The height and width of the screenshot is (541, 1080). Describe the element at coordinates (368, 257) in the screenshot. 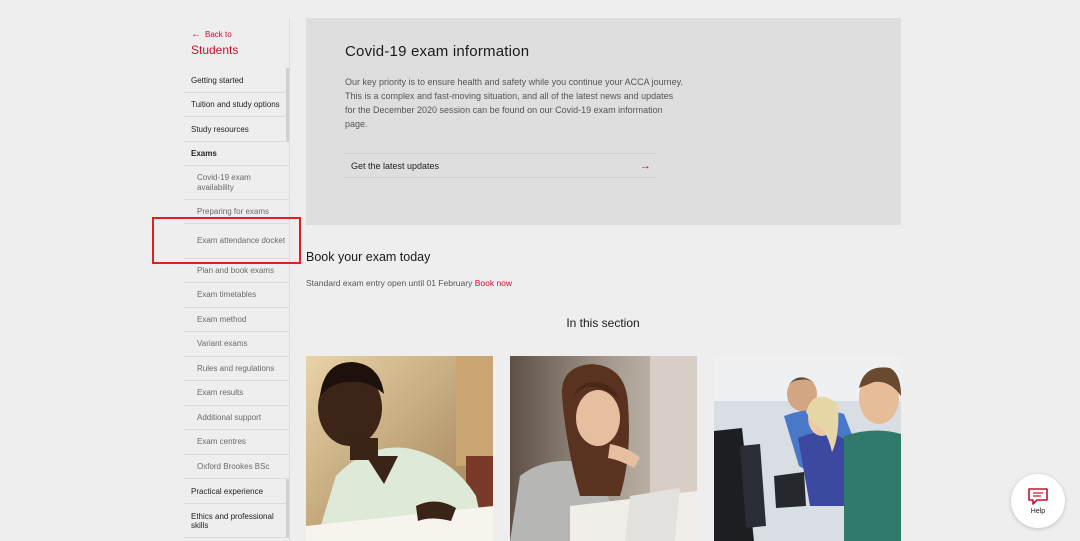

I see `book-exam-heading: Book your exam today` at that location.